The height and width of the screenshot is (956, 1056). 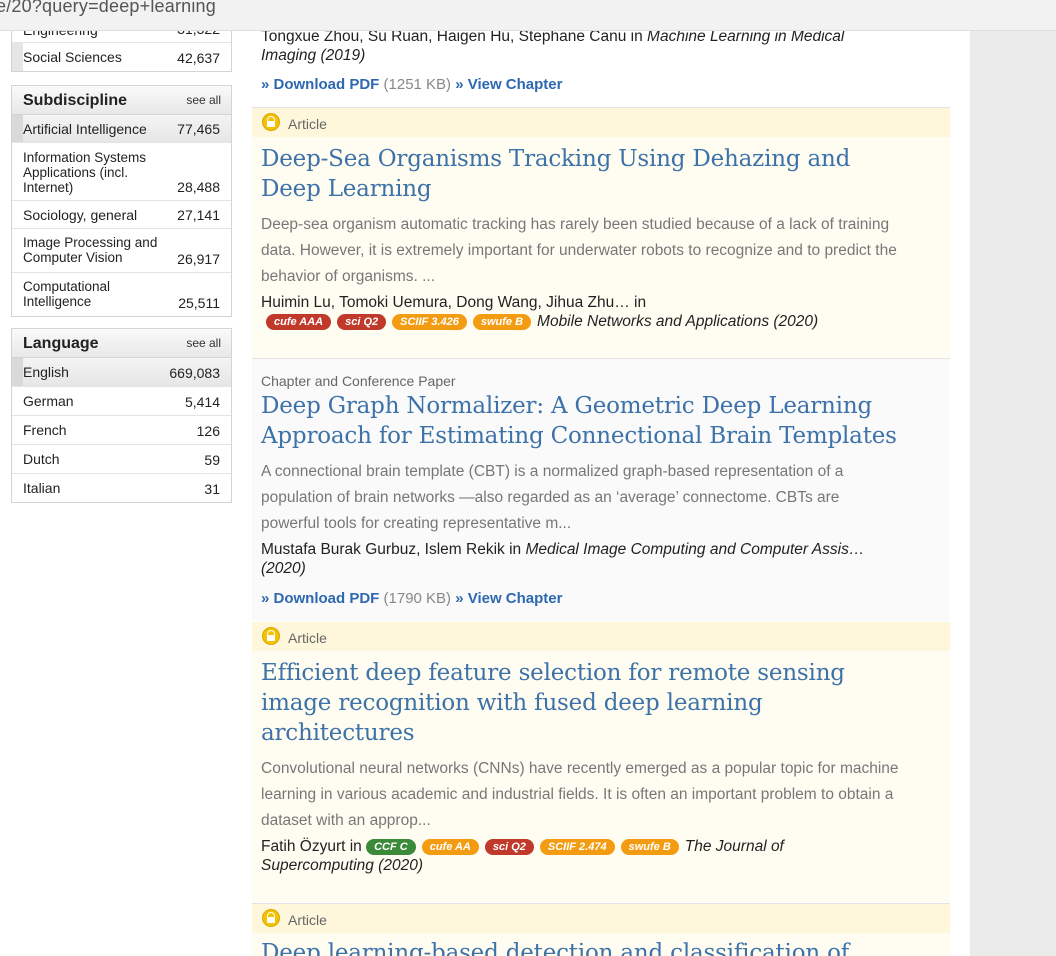 What do you see at coordinates (108, 8) in the screenshot?
I see `url-text: e/20?query=deep+learning` at bounding box center [108, 8].